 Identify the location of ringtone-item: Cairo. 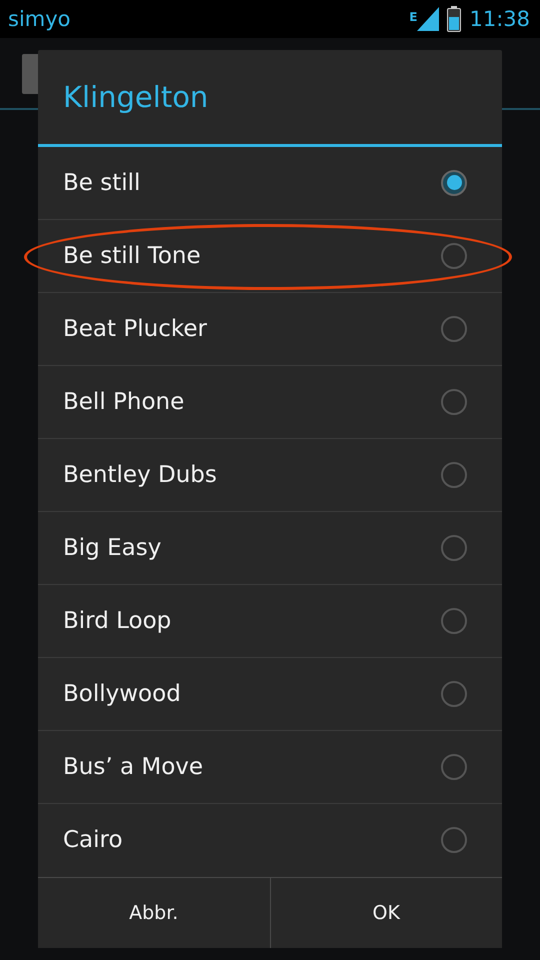
(270, 840).